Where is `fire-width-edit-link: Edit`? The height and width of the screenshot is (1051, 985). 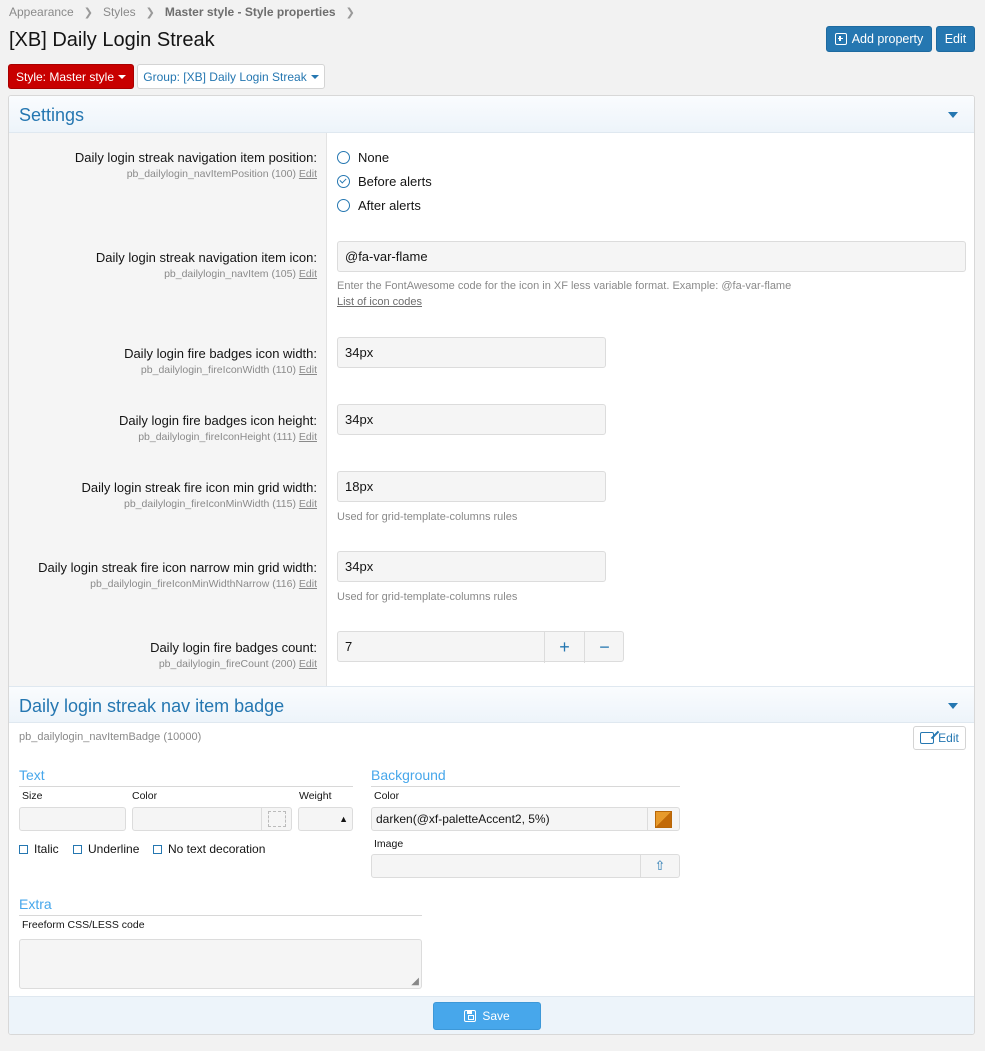
fire-width-edit-link: Edit is located at coordinates (308, 370).